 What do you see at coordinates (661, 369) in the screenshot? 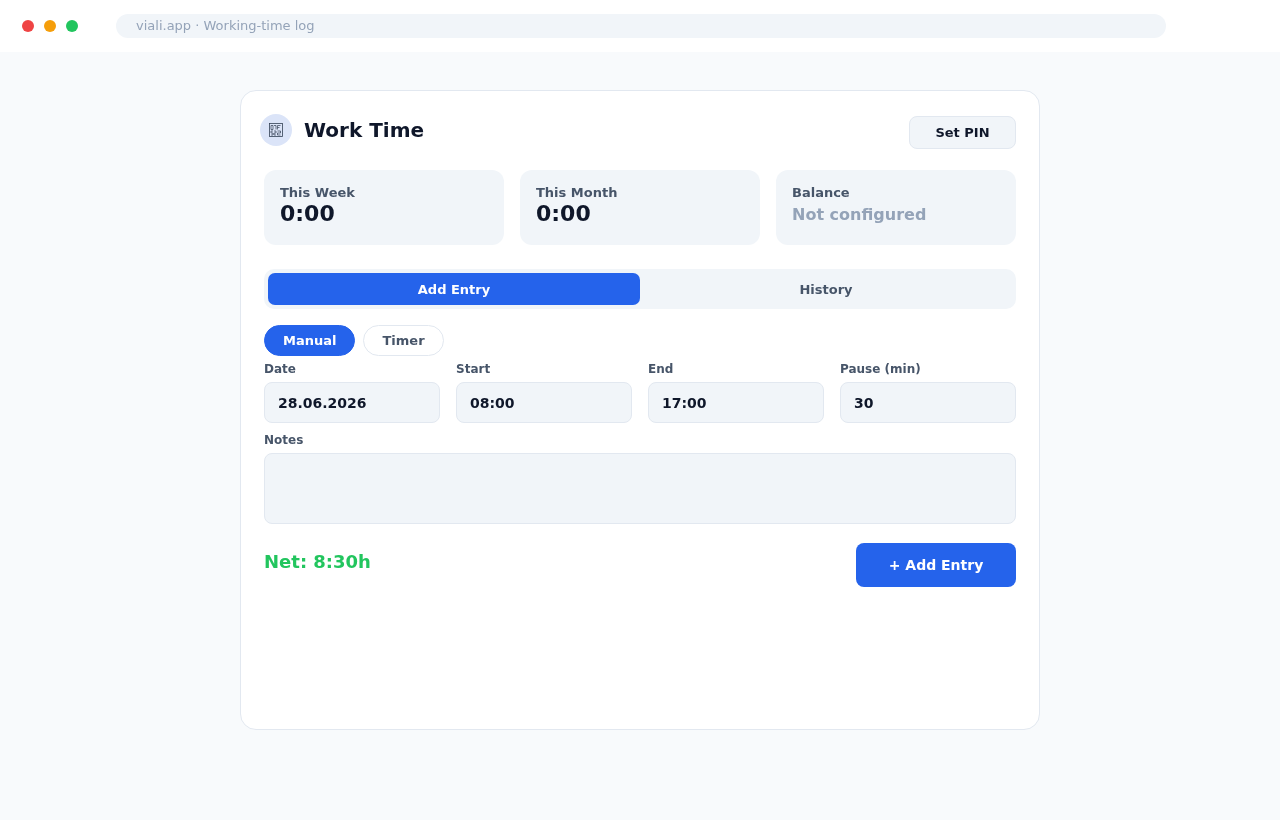
I see `field-label: End` at bounding box center [661, 369].